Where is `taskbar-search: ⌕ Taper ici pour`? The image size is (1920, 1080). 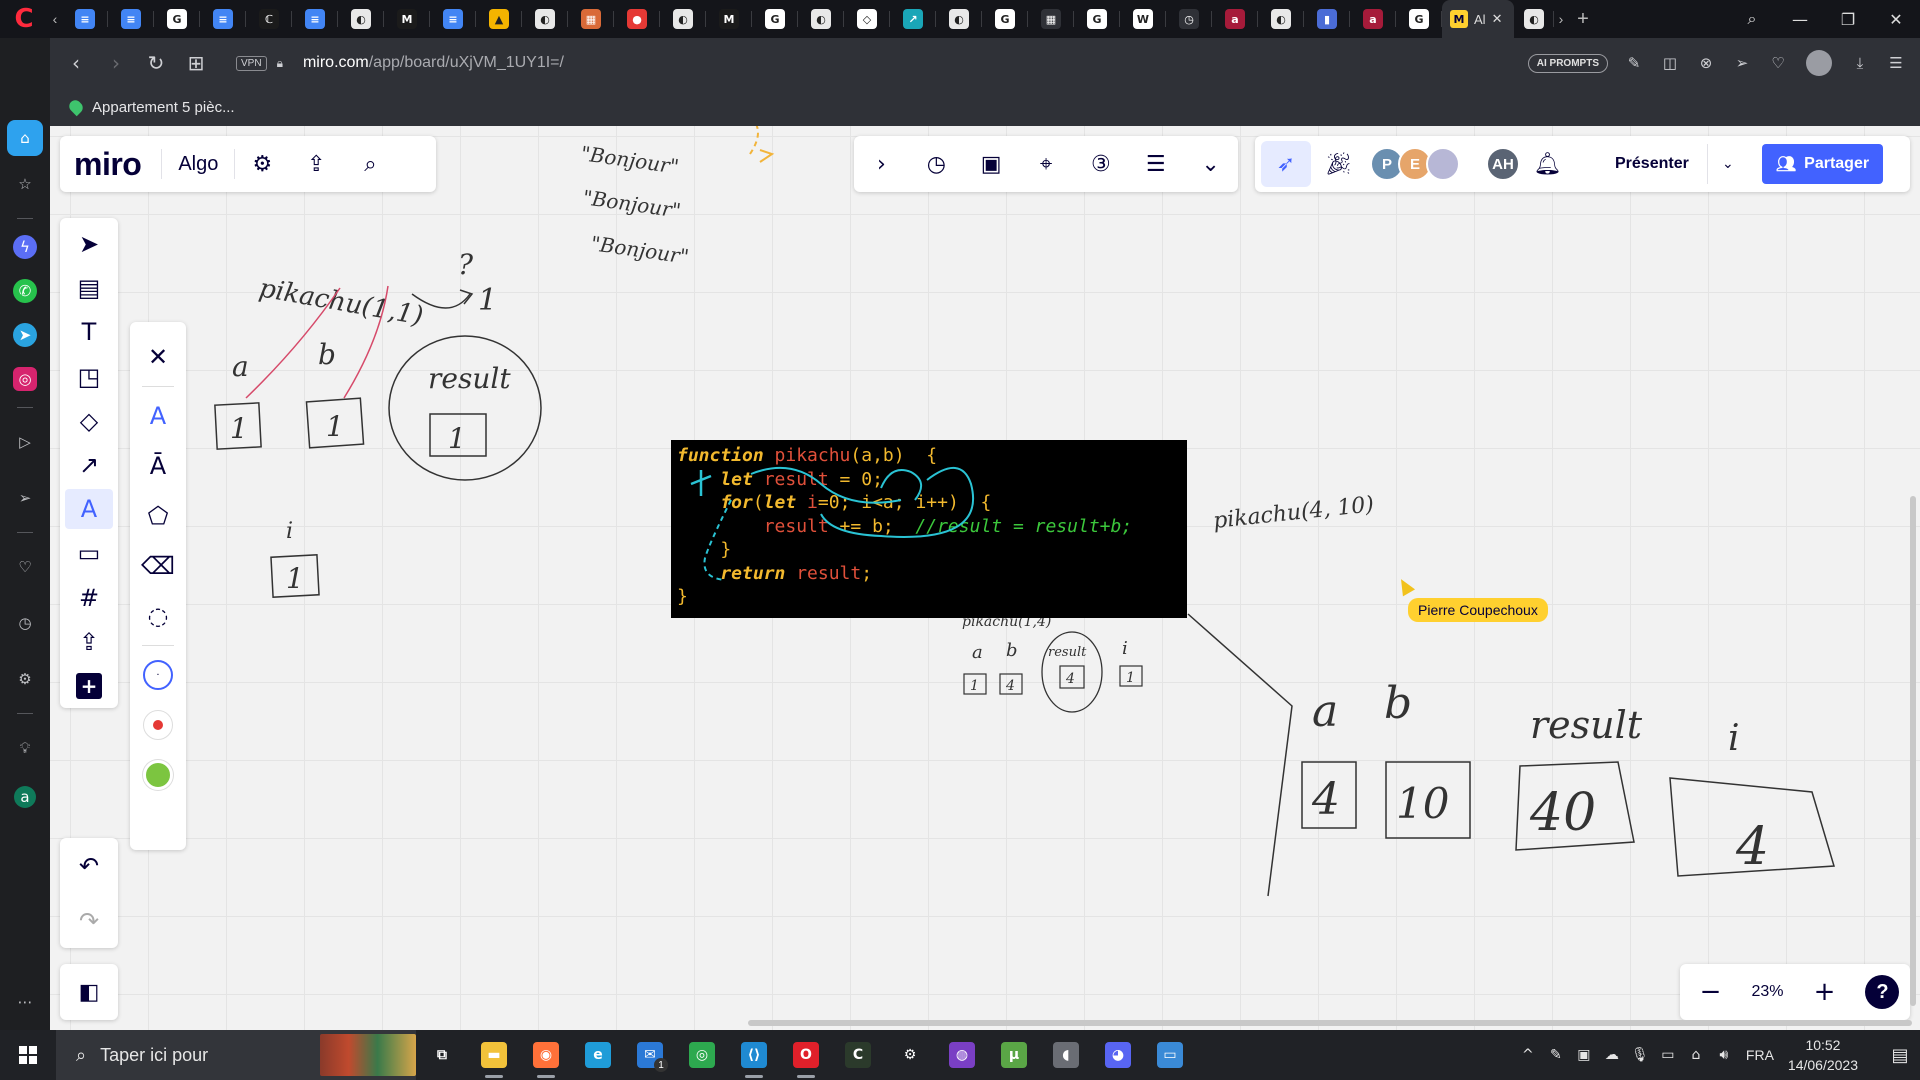
taskbar-search: ⌕ Taper ici pour is located at coordinates (236, 1055).